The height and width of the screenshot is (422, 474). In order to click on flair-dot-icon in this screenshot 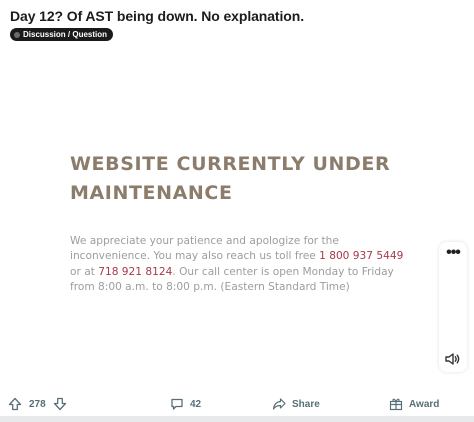, I will do `click(17, 34)`.